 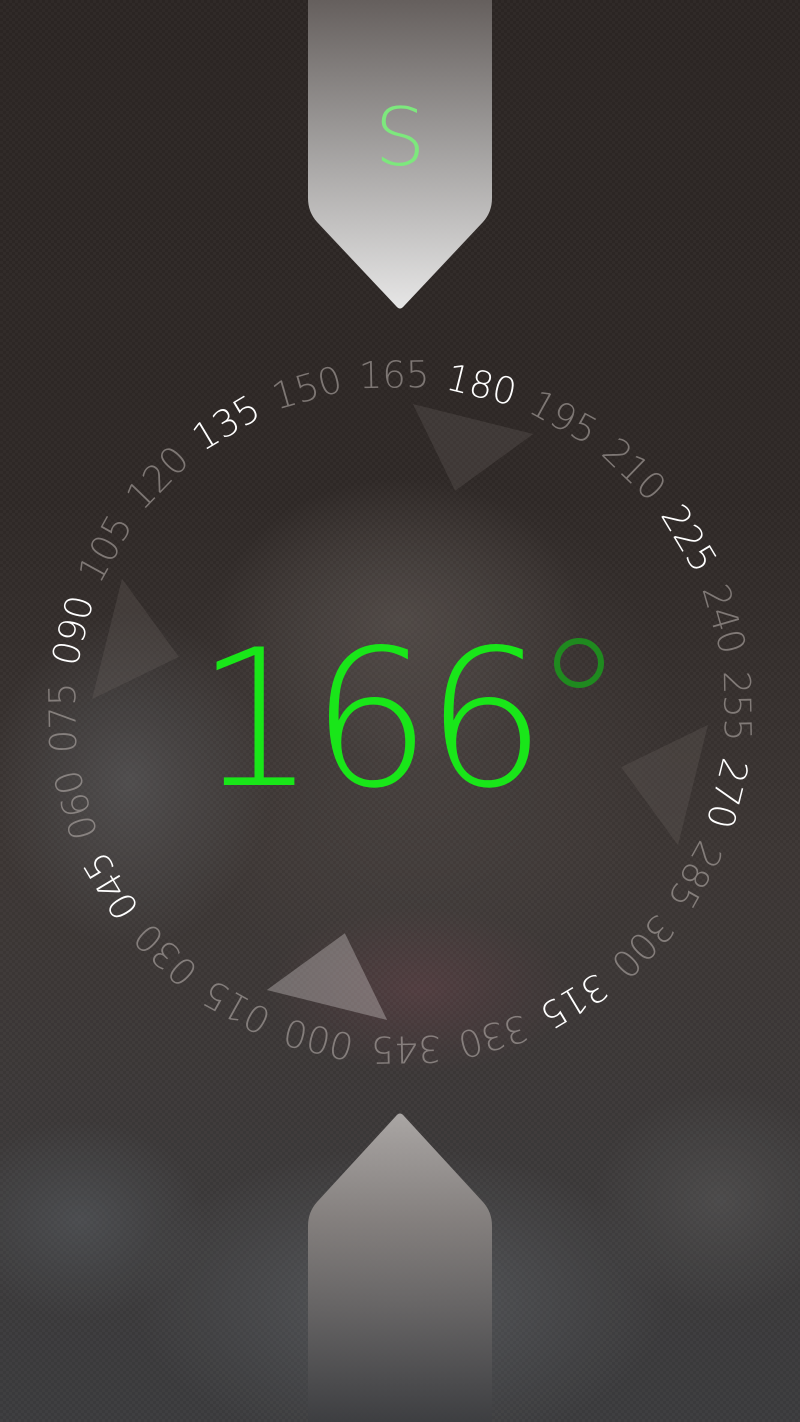 What do you see at coordinates (723, 619) in the screenshot?
I see `dial-label-240: 240` at bounding box center [723, 619].